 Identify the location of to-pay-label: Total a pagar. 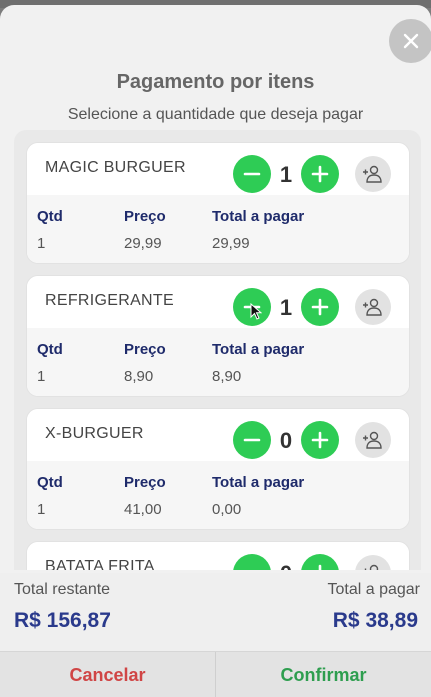
(373, 589).